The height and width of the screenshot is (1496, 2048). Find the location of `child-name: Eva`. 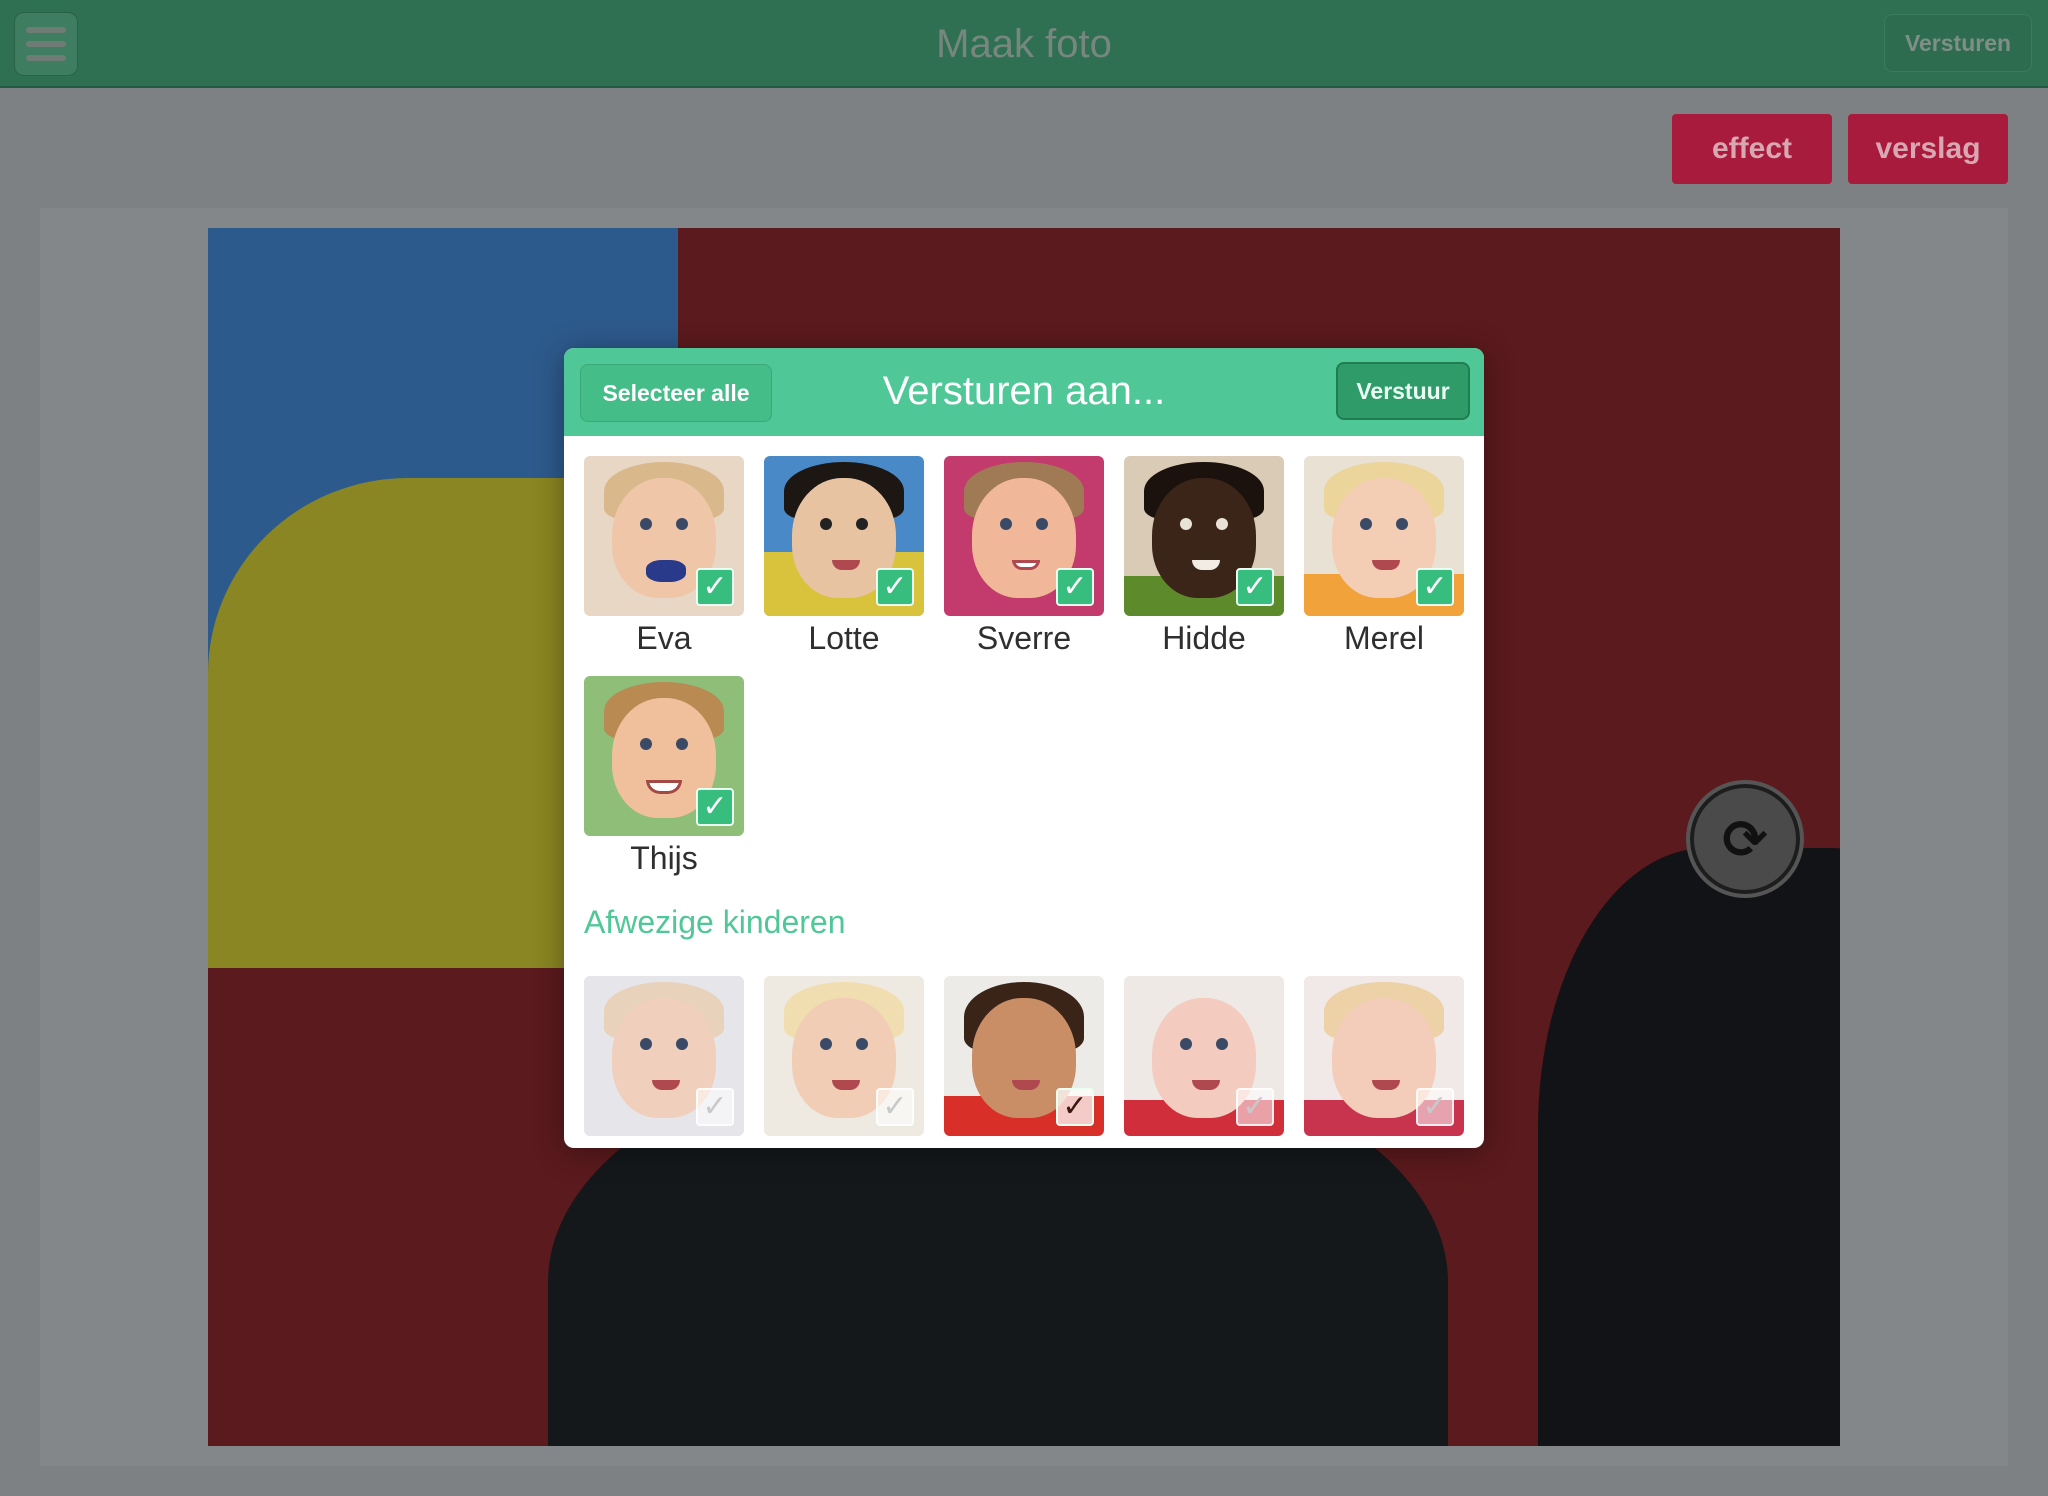

child-name: Eva is located at coordinates (664, 638).